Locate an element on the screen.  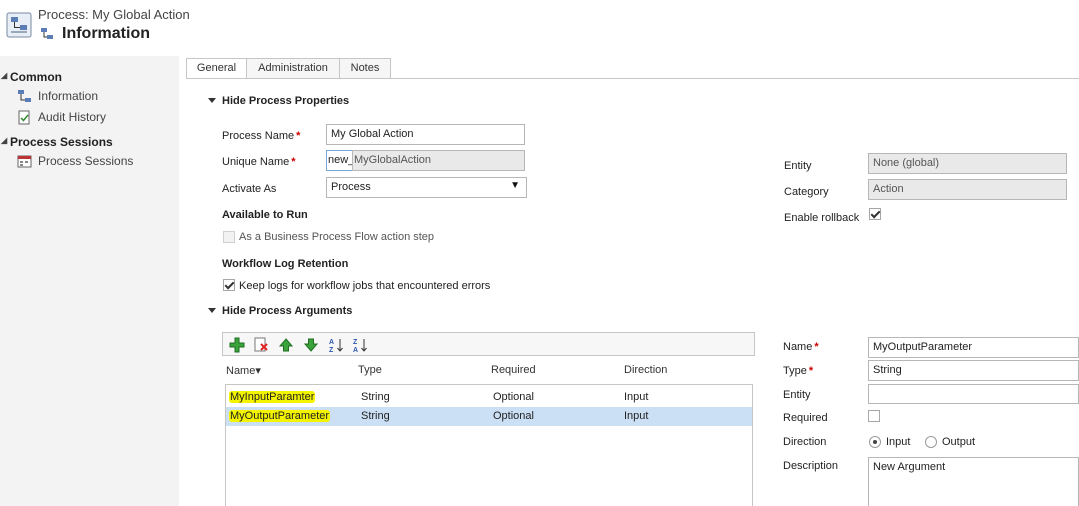
sort-ascending-icon: A Z is located at coordinates (336, 345).